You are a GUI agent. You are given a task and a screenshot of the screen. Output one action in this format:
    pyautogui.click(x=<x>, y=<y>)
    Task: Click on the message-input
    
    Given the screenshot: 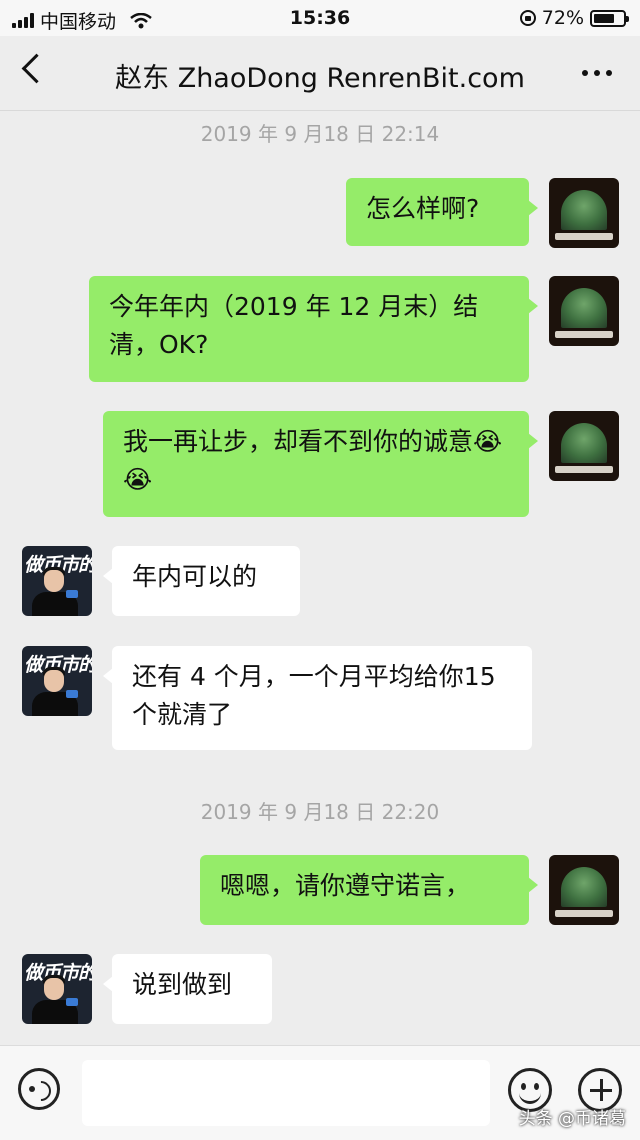 What is the action you would take?
    pyautogui.click(x=286, y=1093)
    